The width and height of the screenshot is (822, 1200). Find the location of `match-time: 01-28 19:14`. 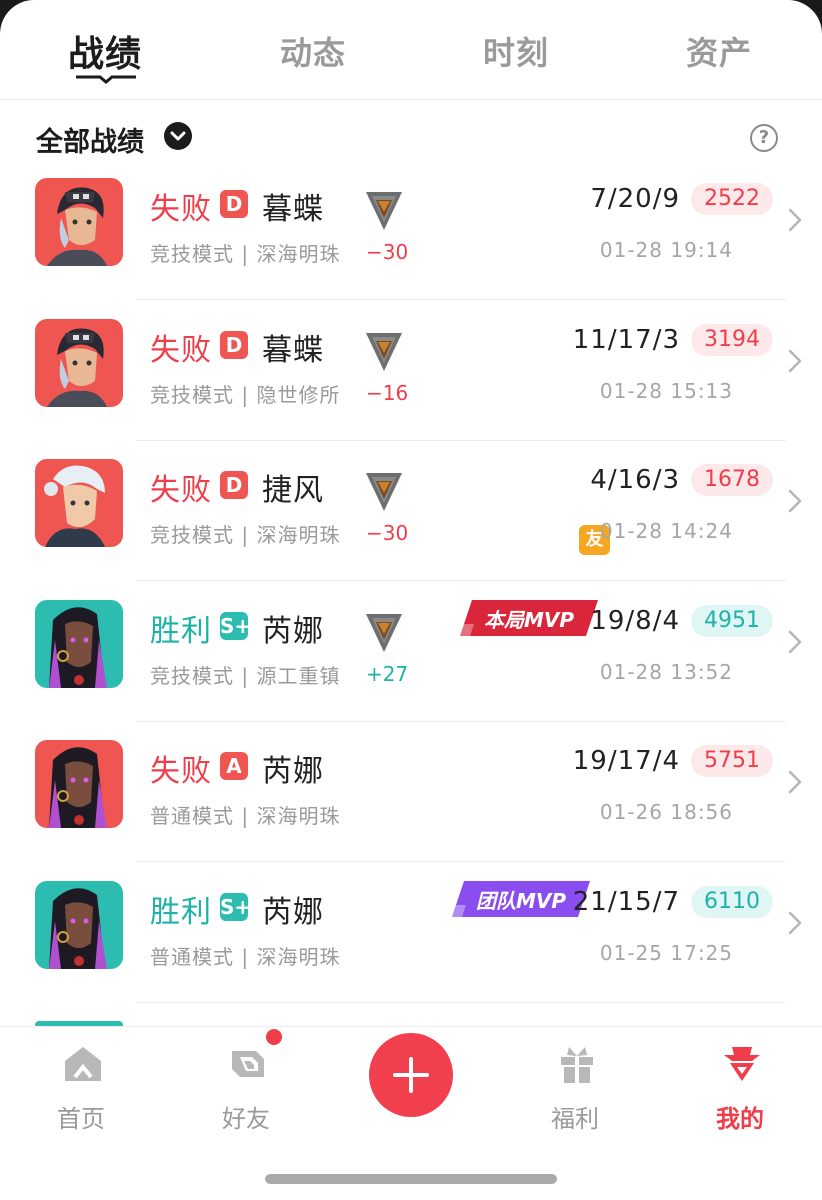

match-time: 01-28 19:14 is located at coordinates (666, 250).